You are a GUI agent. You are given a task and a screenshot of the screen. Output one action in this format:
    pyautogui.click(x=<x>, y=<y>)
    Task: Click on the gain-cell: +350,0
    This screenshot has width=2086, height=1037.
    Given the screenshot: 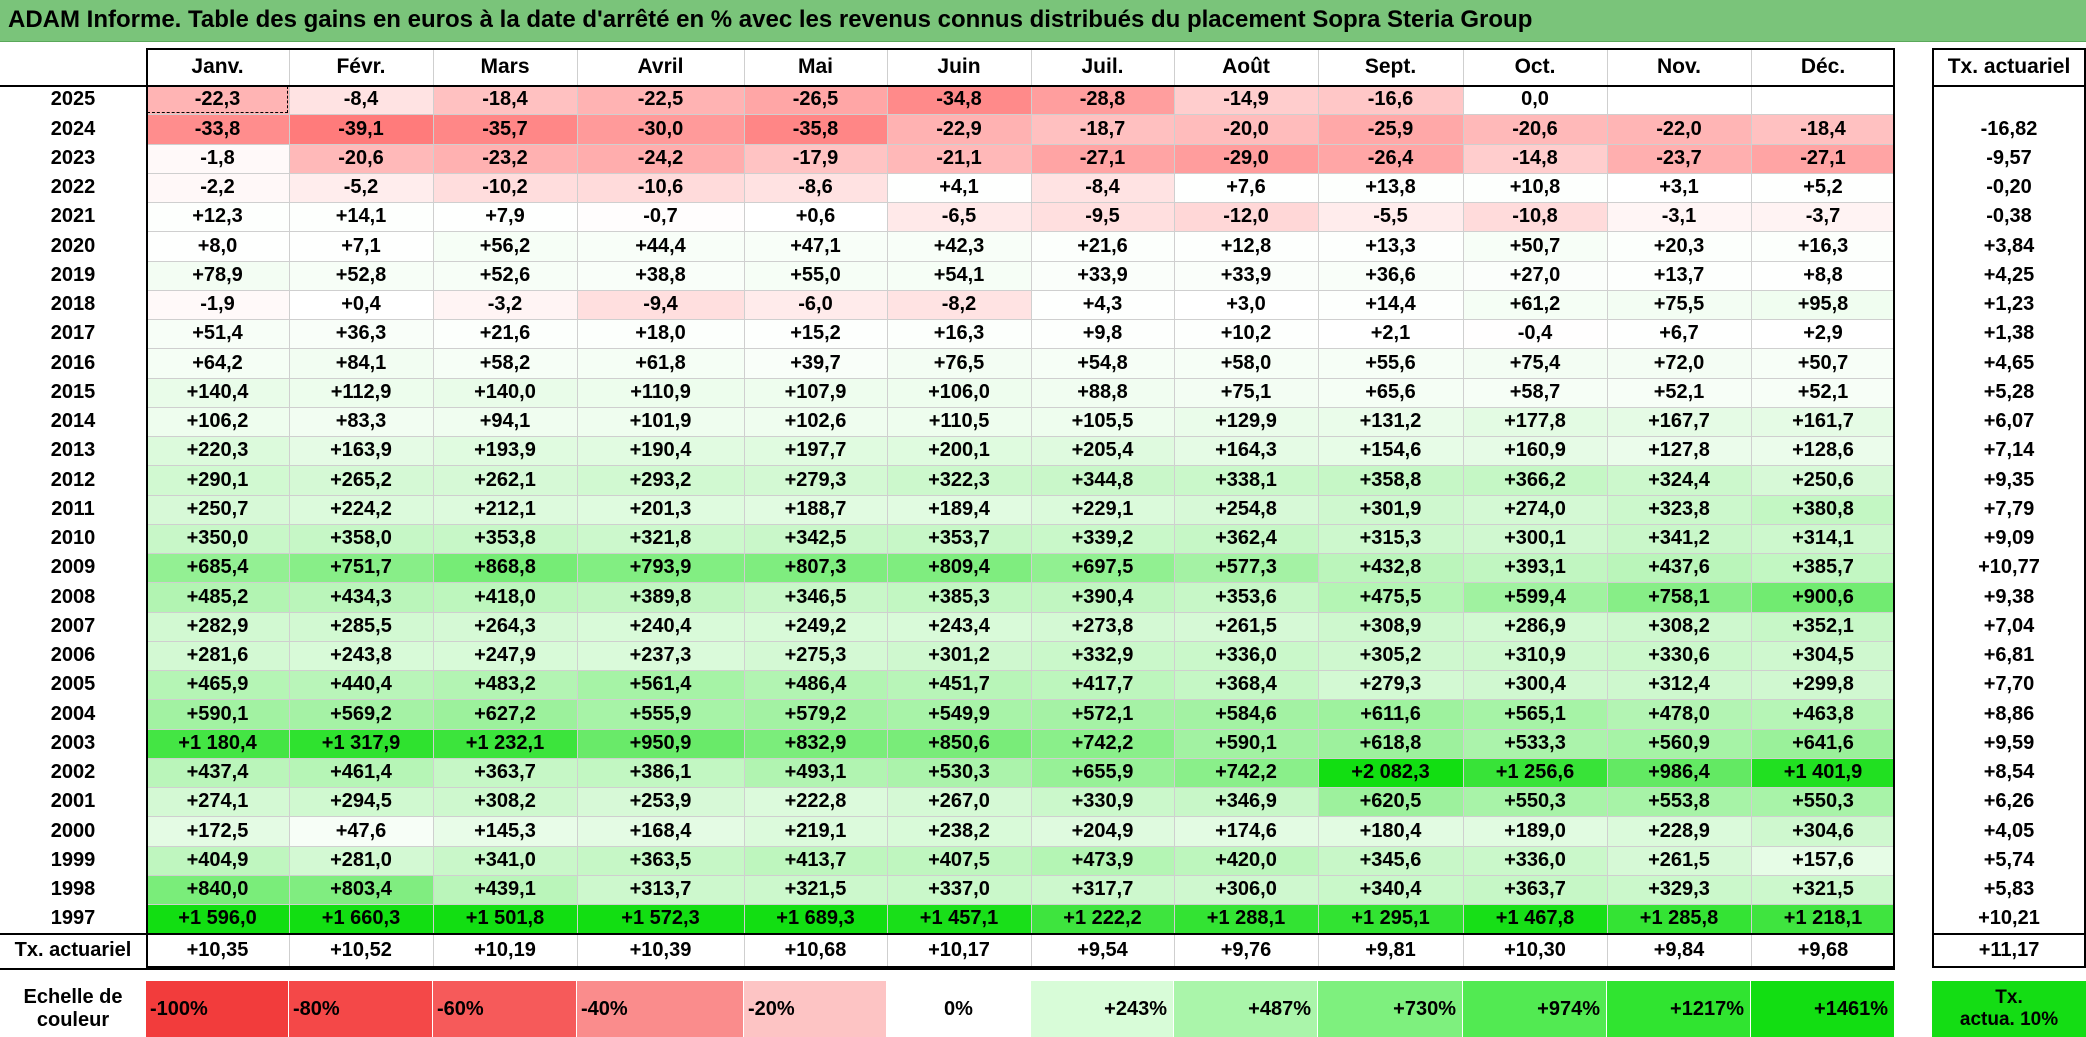 What is the action you would take?
    pyautogui.click(x=217, y=538)
    